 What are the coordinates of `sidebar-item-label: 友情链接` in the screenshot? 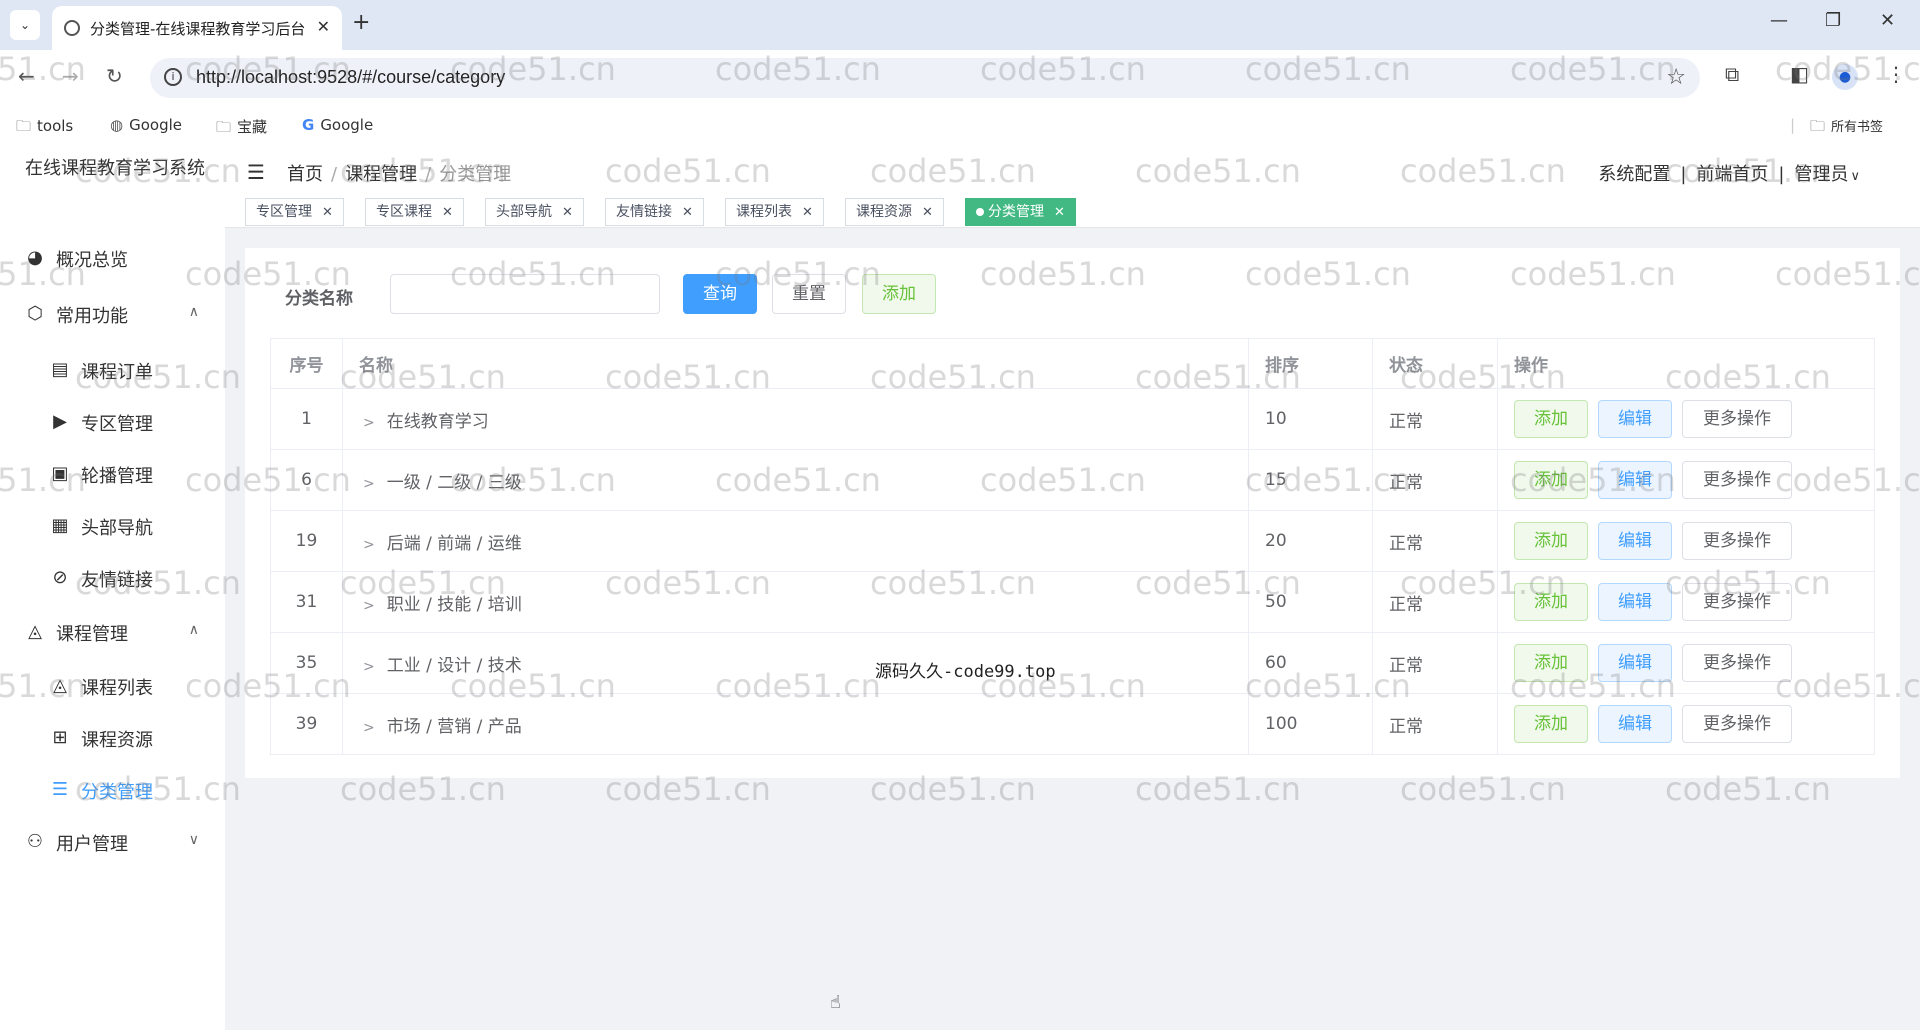 It's located at (117, 580).